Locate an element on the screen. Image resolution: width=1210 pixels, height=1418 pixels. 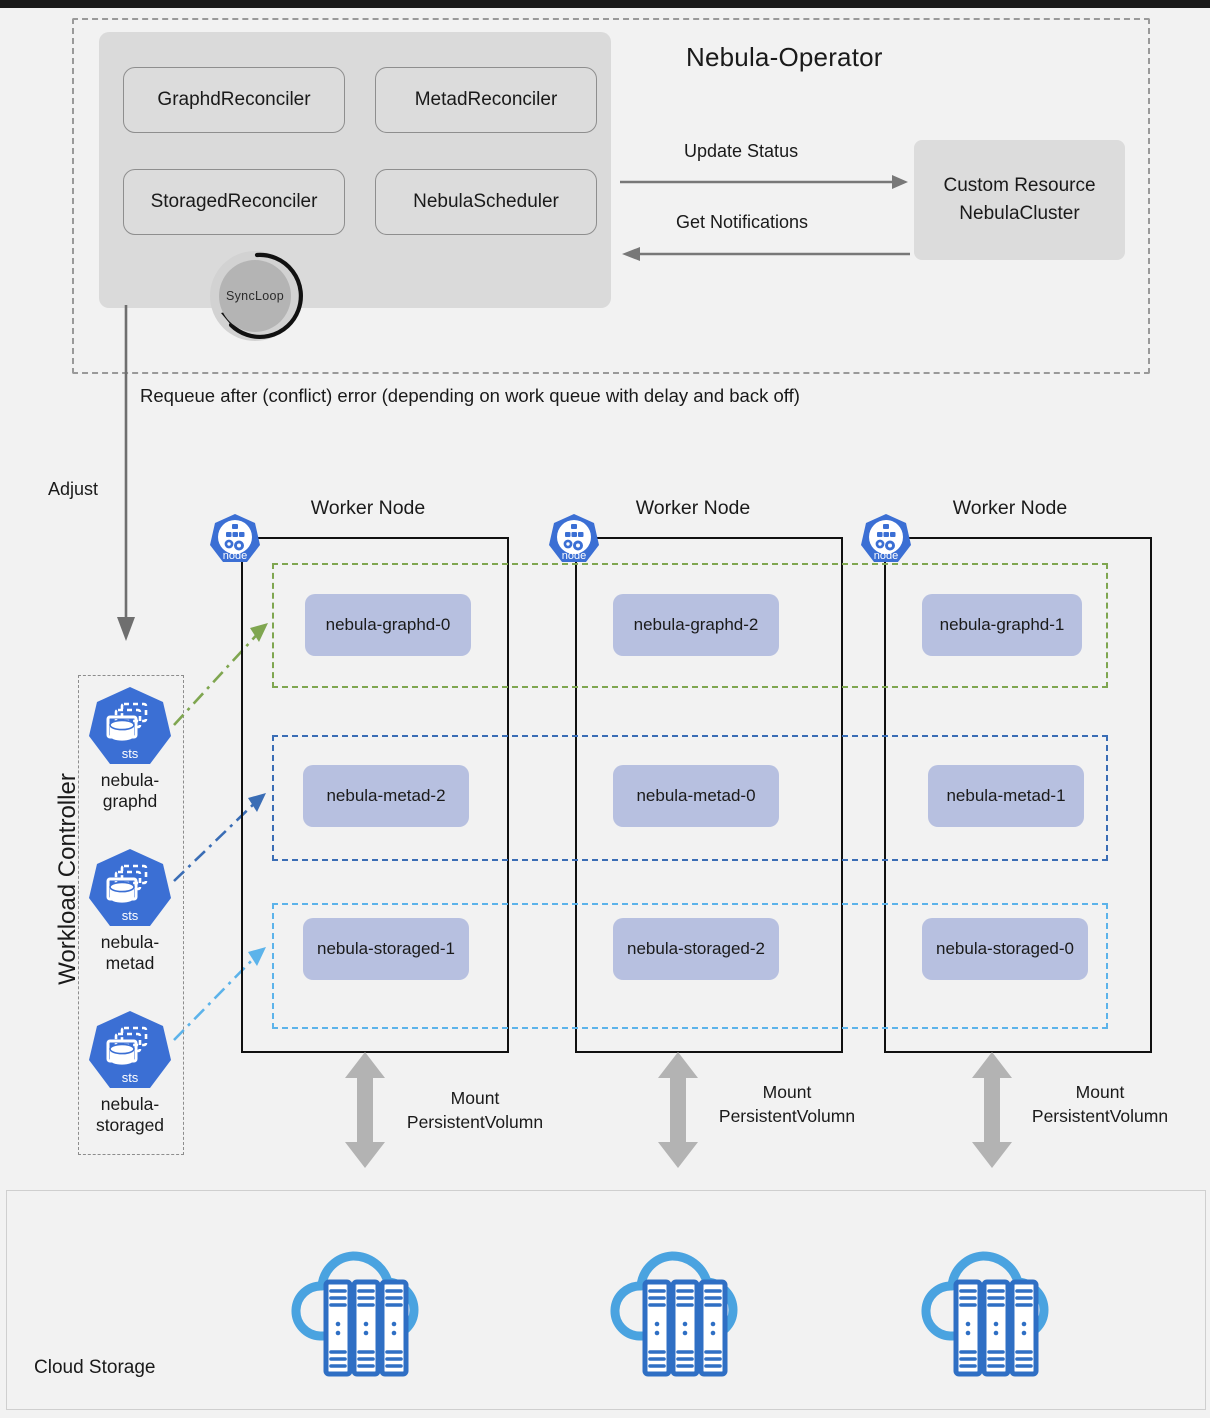
metad-reconciler-box: MetadReconciler is located at coordinates (486, 100).